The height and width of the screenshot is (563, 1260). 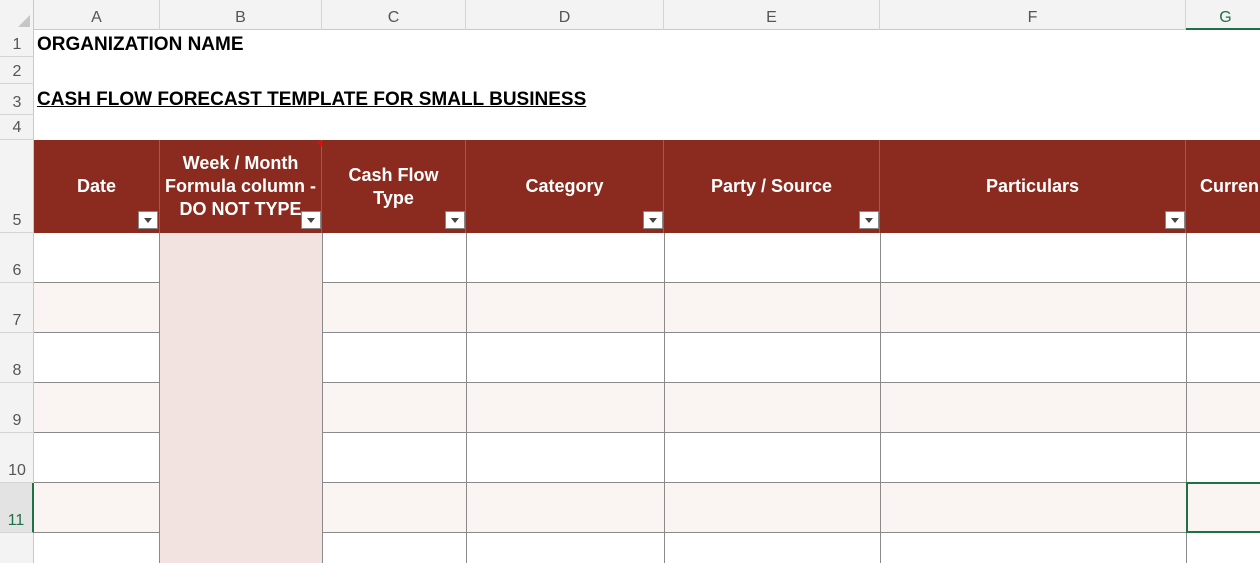 I want to click on column-header-a: A, so click(x=97, y=15).